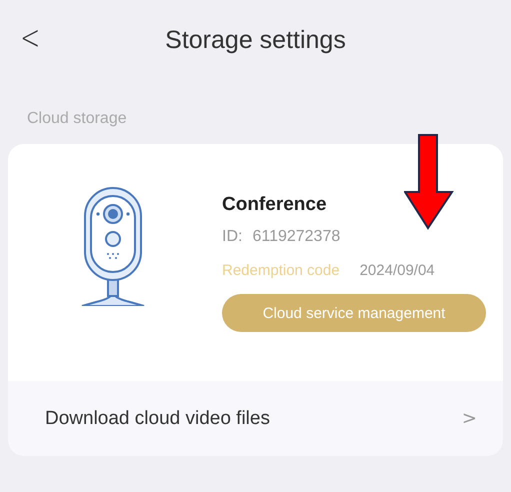 Image resolution: width=511 pixels, height=492 pixels. Describe the element at coordinates (255, 40) in the screenshot. I see `page-title: Storage settings` at that location.